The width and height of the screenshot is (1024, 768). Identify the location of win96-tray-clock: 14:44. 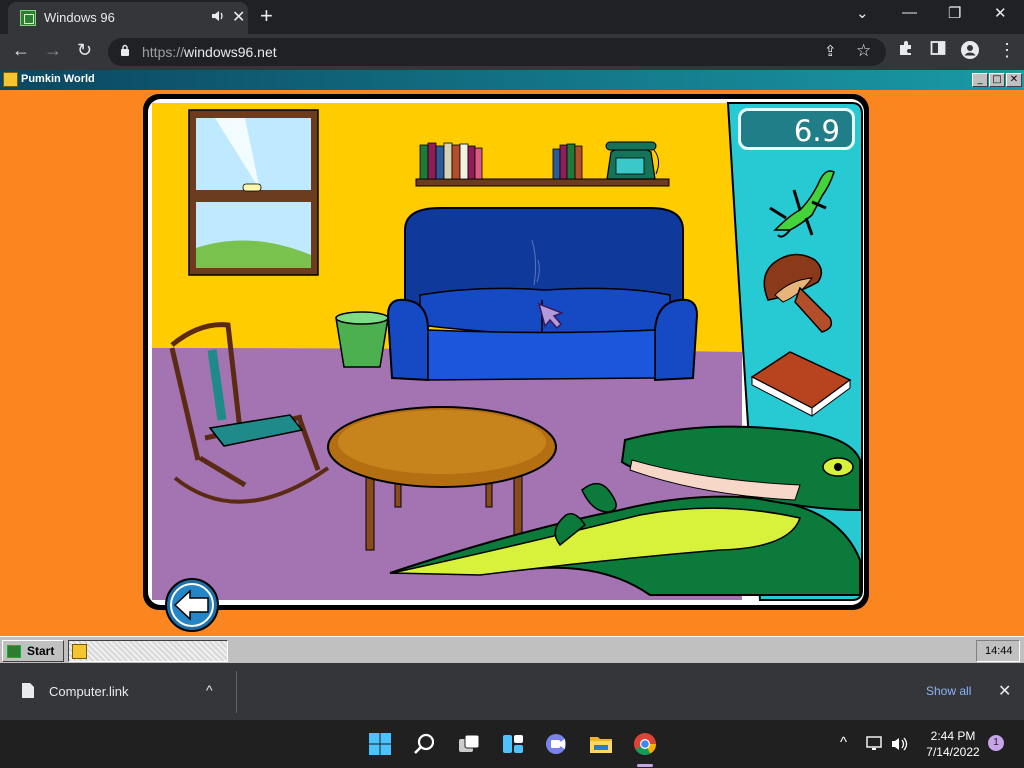
(998, 651).